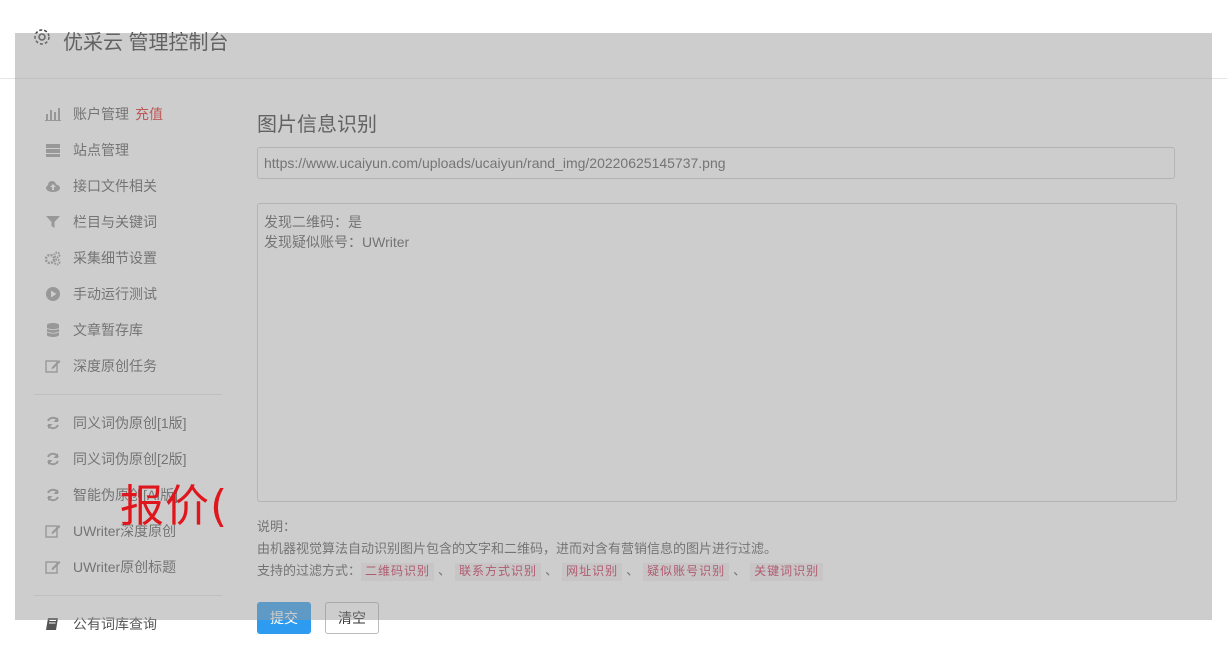 The image size is (1227, 653). I want to click on filter-icon, so click(53, 222).